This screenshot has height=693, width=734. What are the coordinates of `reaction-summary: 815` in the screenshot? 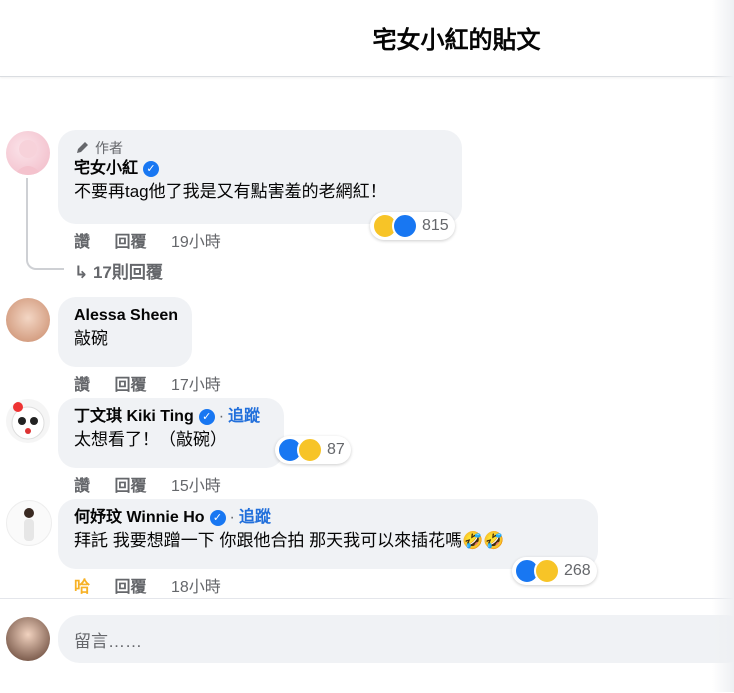 It's located at (412, 226).